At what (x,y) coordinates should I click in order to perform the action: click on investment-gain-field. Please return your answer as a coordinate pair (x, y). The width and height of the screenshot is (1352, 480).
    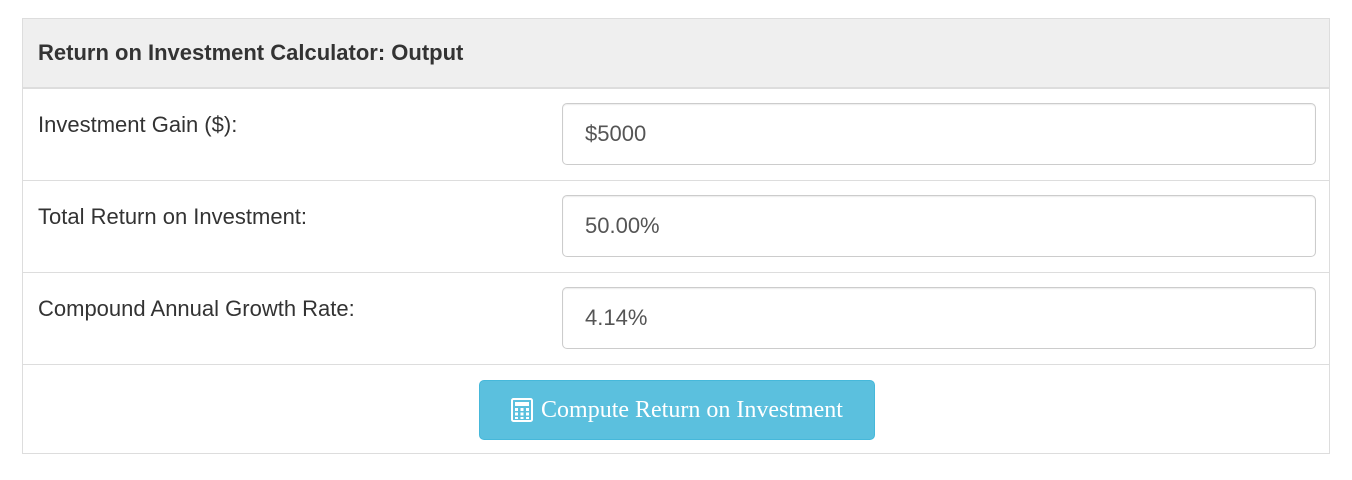
    Looking at the image, I should click on (939, 134).